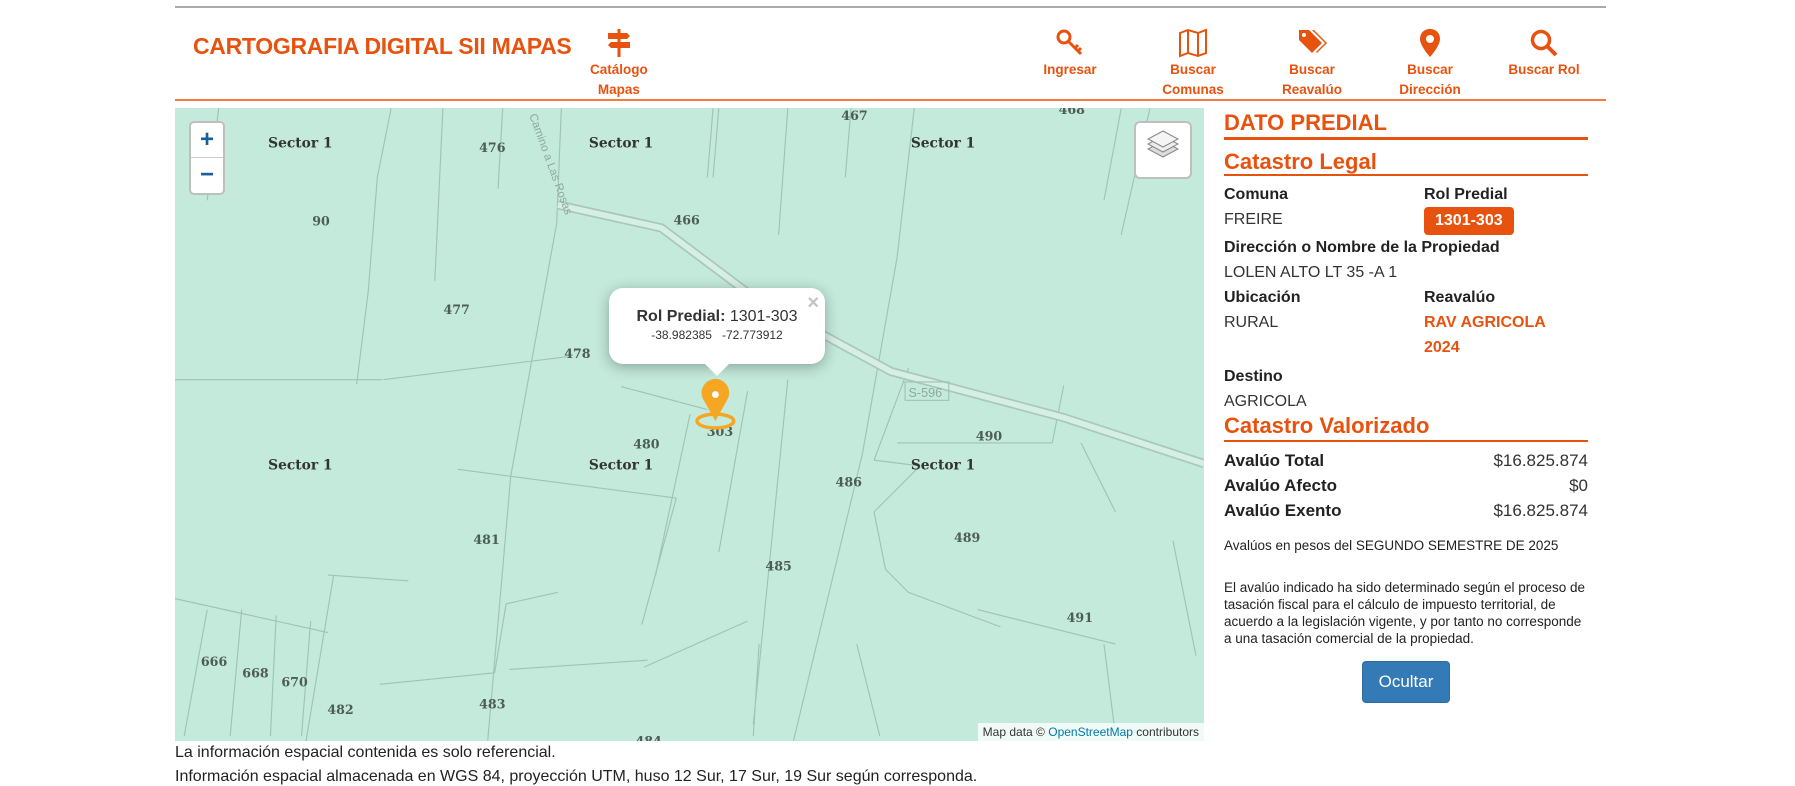 This screenshot has width=1795, height=786. Describe the element at coordinates (577, 353) in the screenshot. I see `parcel-label: 478` at that location.